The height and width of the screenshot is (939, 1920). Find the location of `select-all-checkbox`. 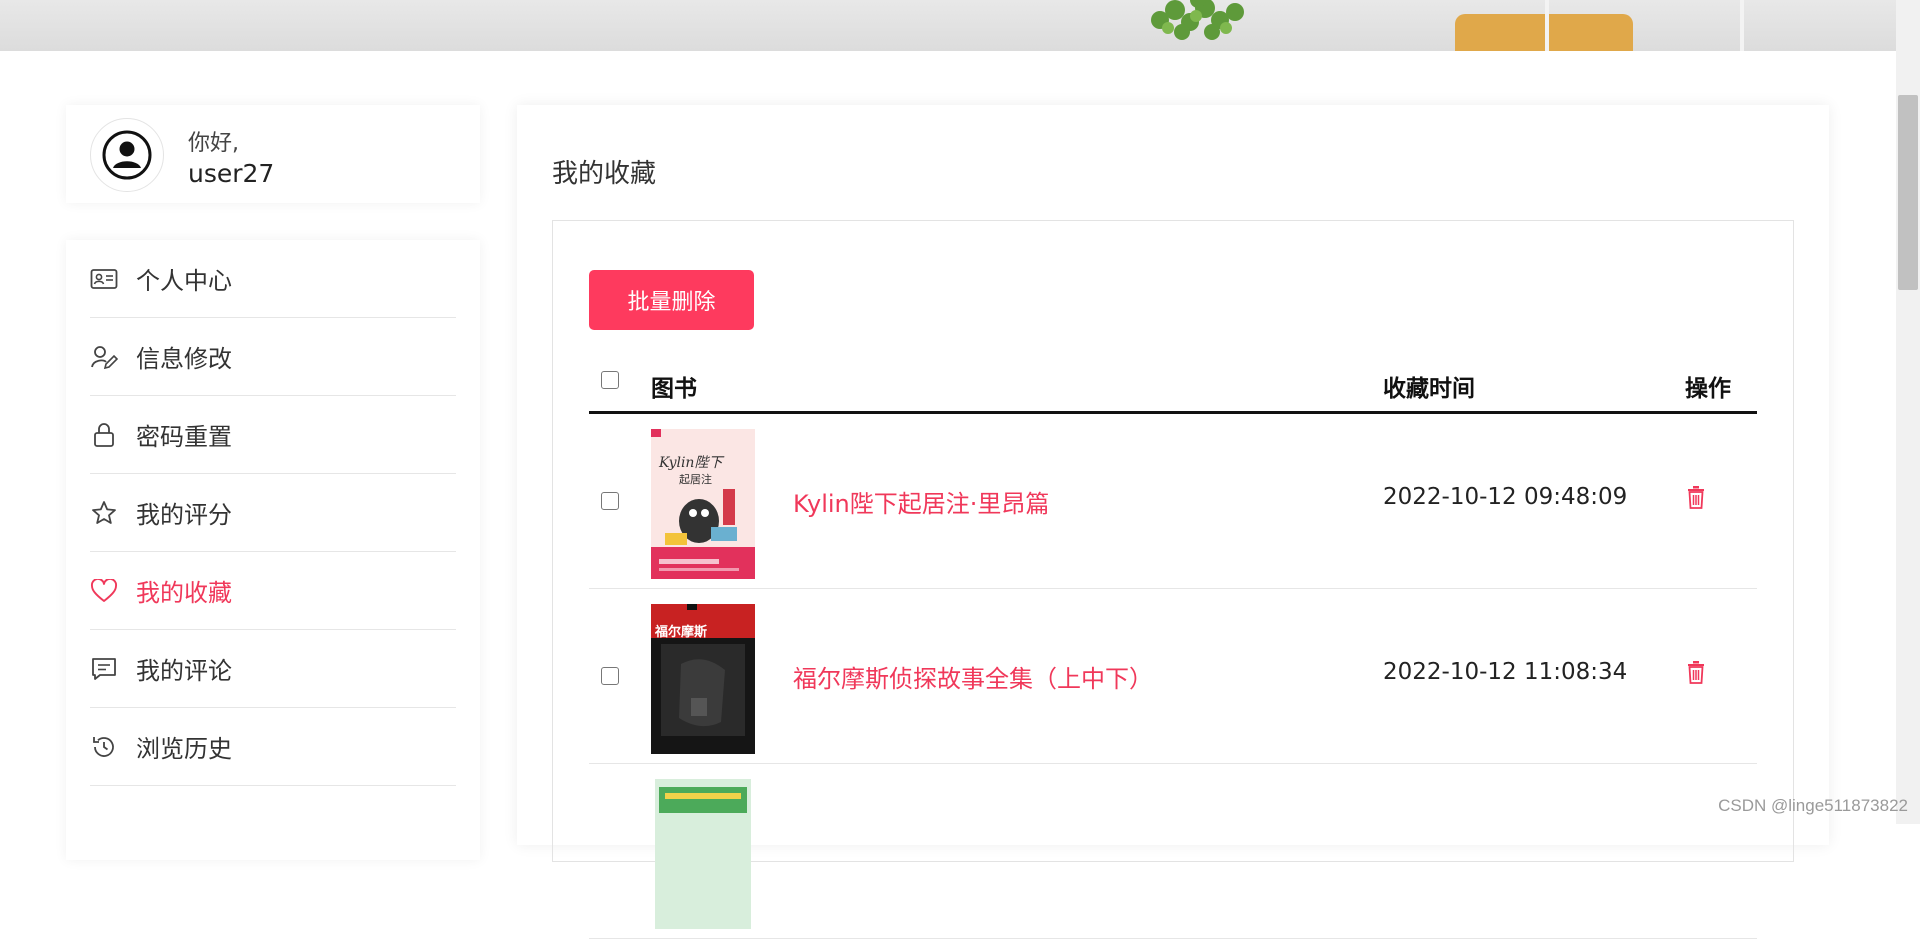

select-all-checkbox is located at coordinates (610, 380).